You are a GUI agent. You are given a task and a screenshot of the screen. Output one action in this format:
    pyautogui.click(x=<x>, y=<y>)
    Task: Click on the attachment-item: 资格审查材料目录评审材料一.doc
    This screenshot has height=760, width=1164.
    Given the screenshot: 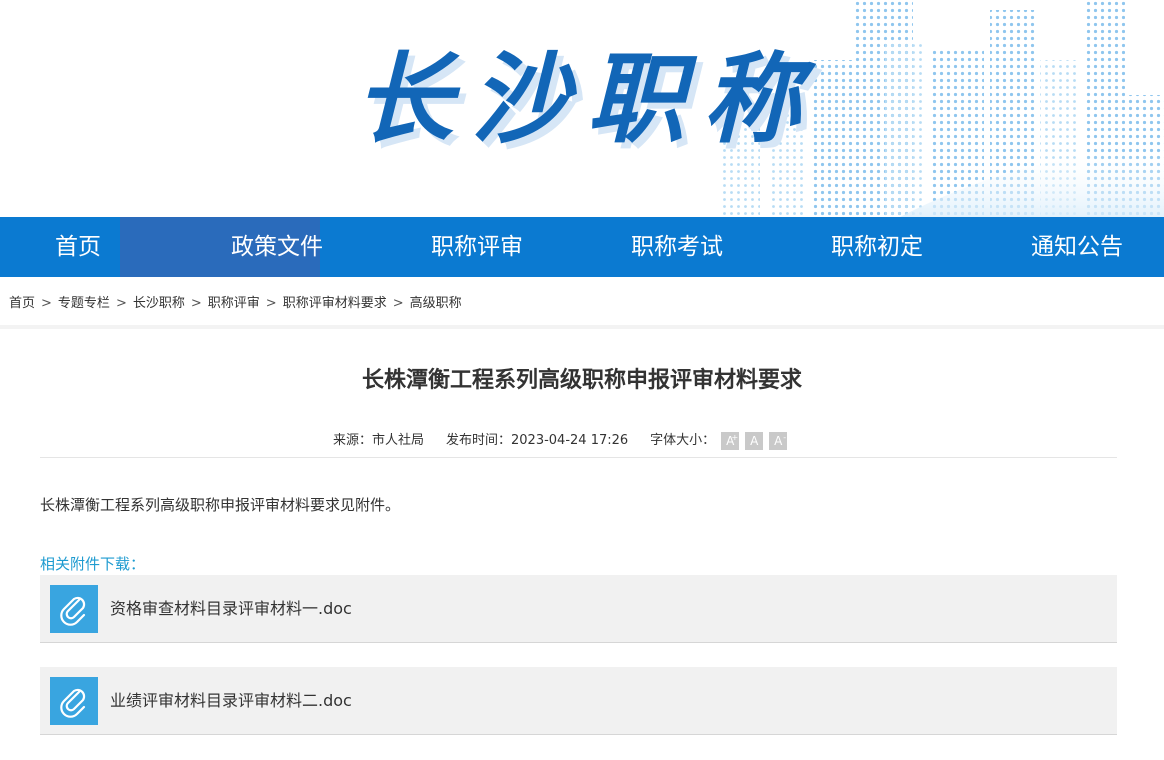 What is the action you would take?
    pyautogui.click(x=578, y=609)
    